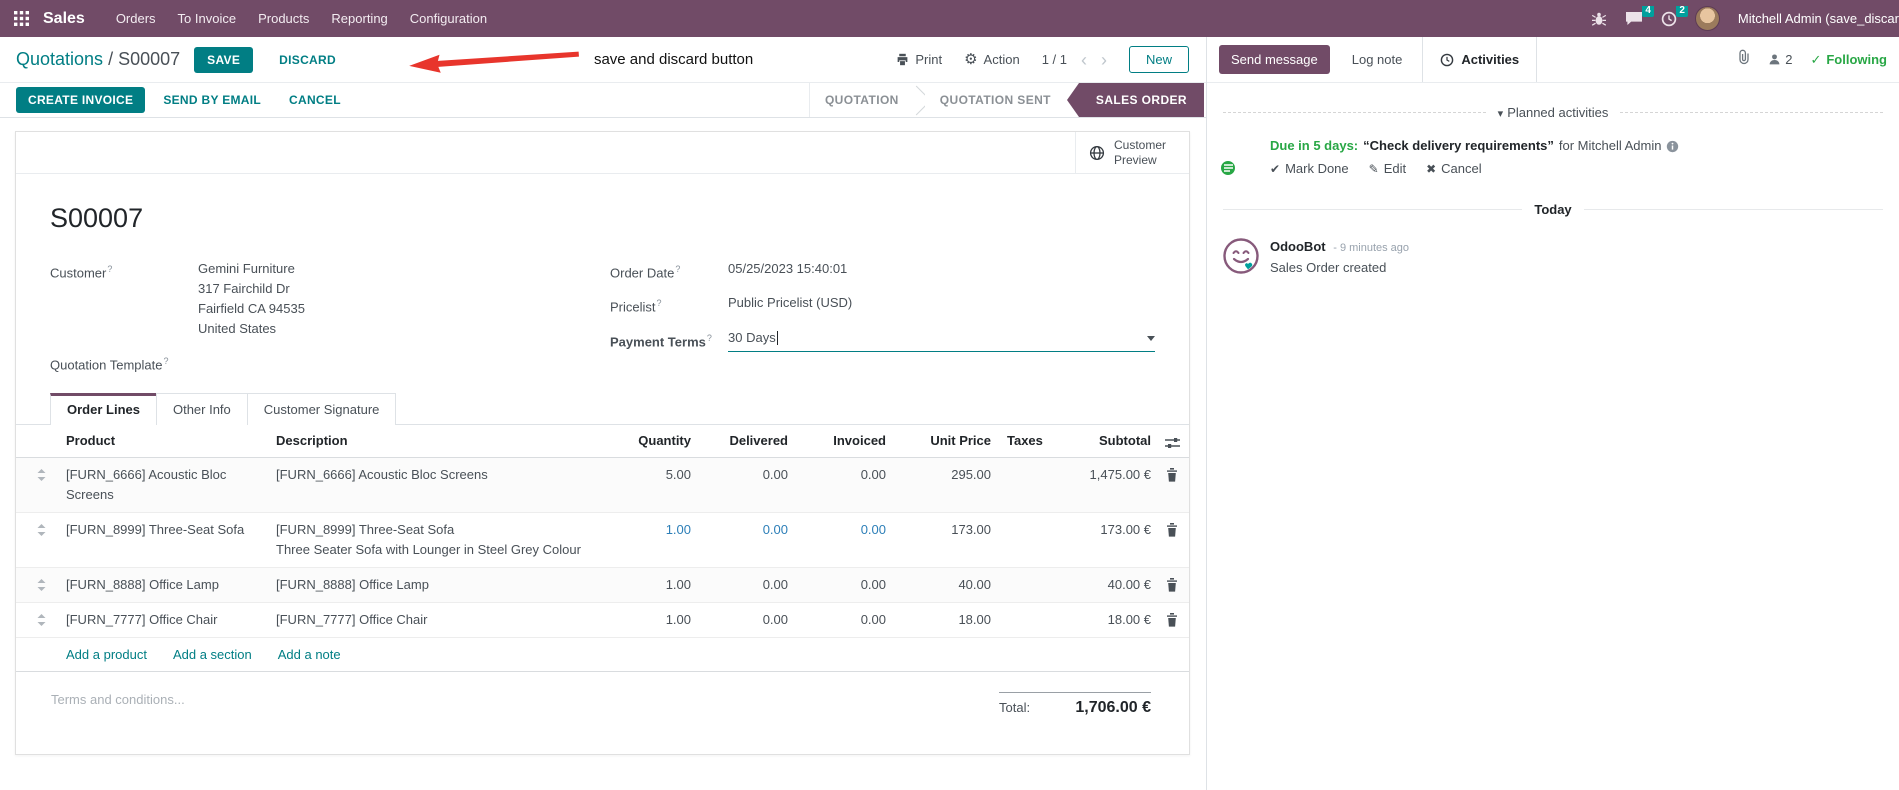  Describe the element at coordinates (224, 59) in the screenshot. I see `save-button: SAVE` at that location.